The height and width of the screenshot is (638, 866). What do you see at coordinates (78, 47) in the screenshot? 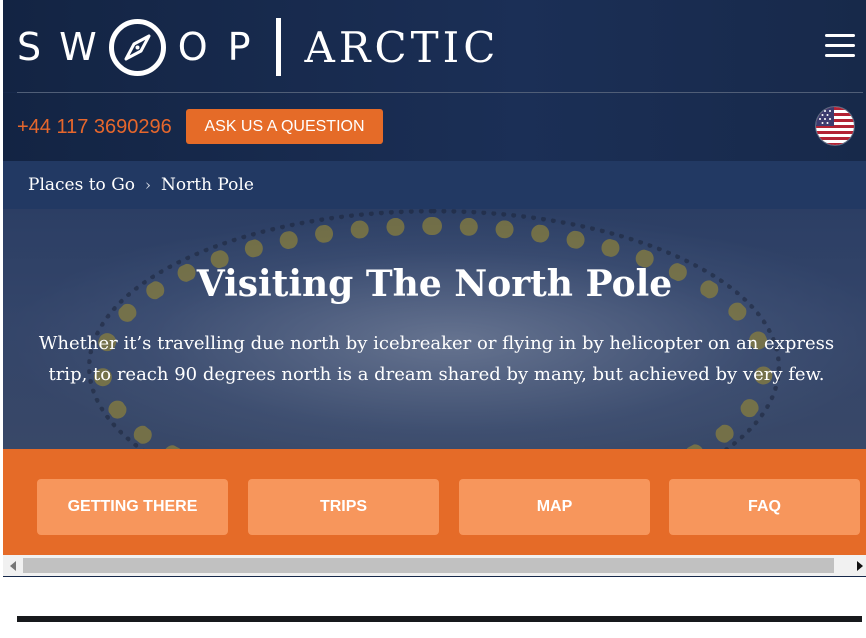
I see `brand-letter-w: W` at bounding box center [78, 47].